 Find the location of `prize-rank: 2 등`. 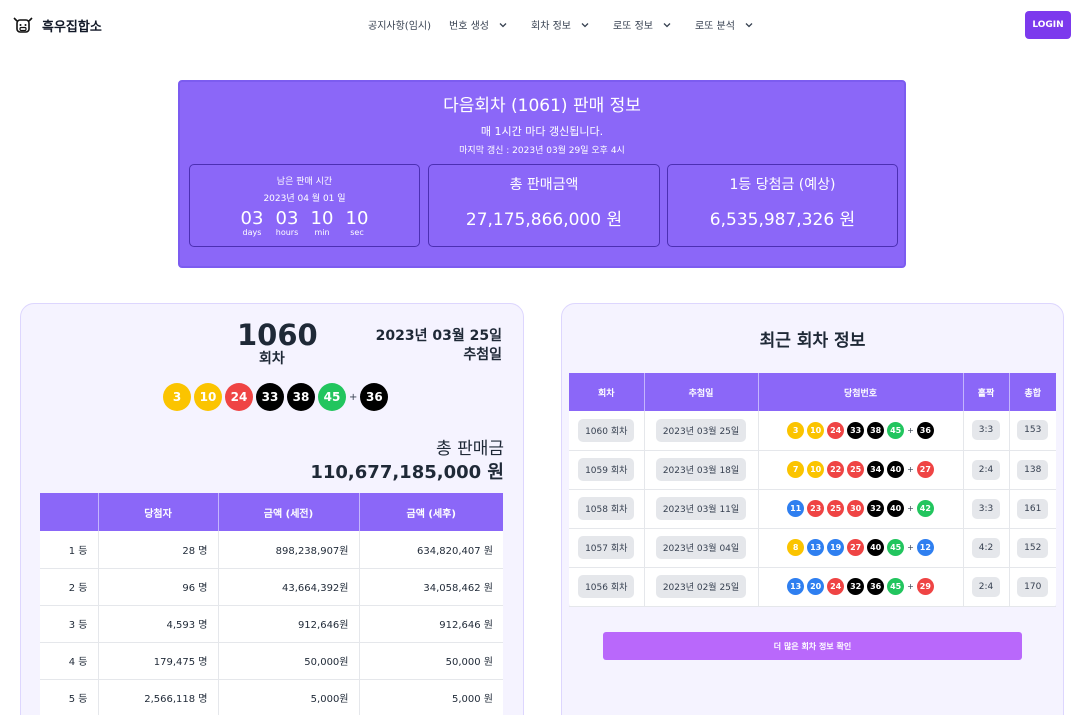

prize-rank: 2 등 is located at coordinates (69, 587).